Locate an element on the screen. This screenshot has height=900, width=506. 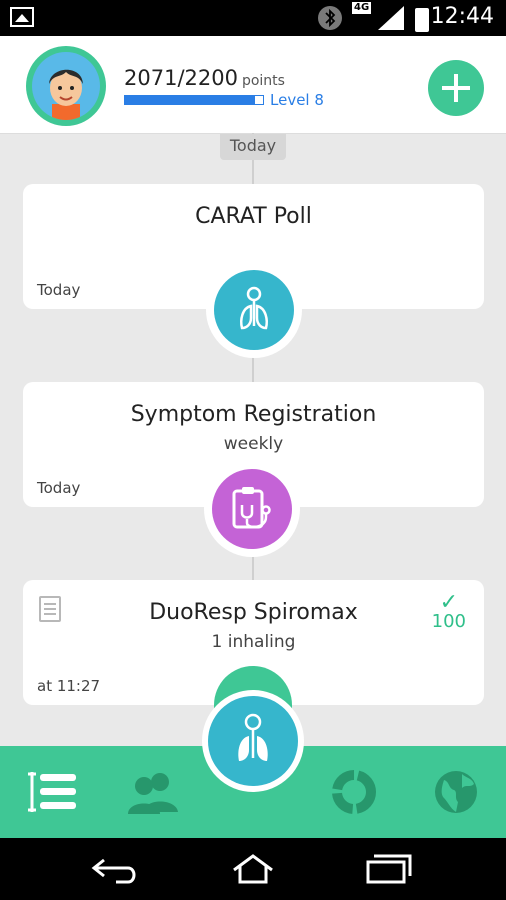
system-nav-bar is located at coordinates (253, 869).